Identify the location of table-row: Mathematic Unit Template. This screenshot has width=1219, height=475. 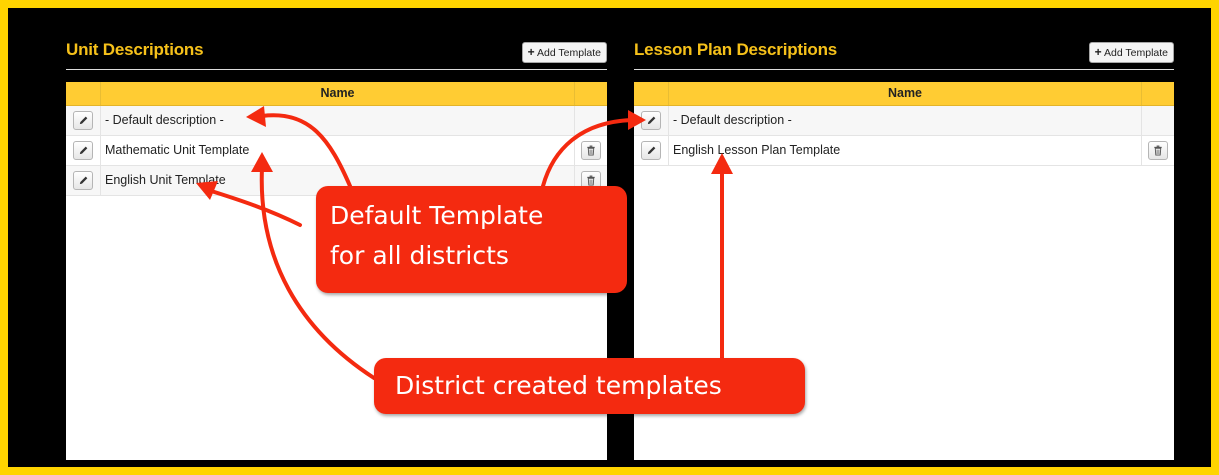
(336, 151).